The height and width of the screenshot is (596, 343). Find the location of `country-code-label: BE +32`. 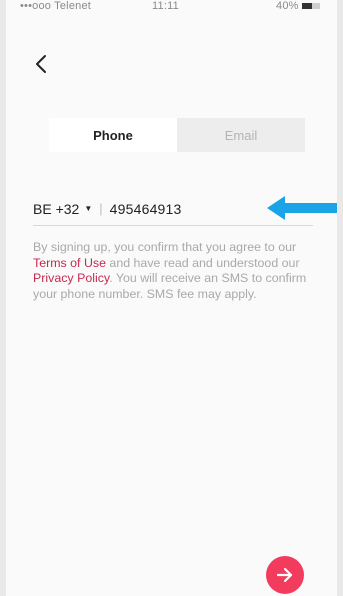

country-code-label: BE +32 is located at coordinates (56, 208).